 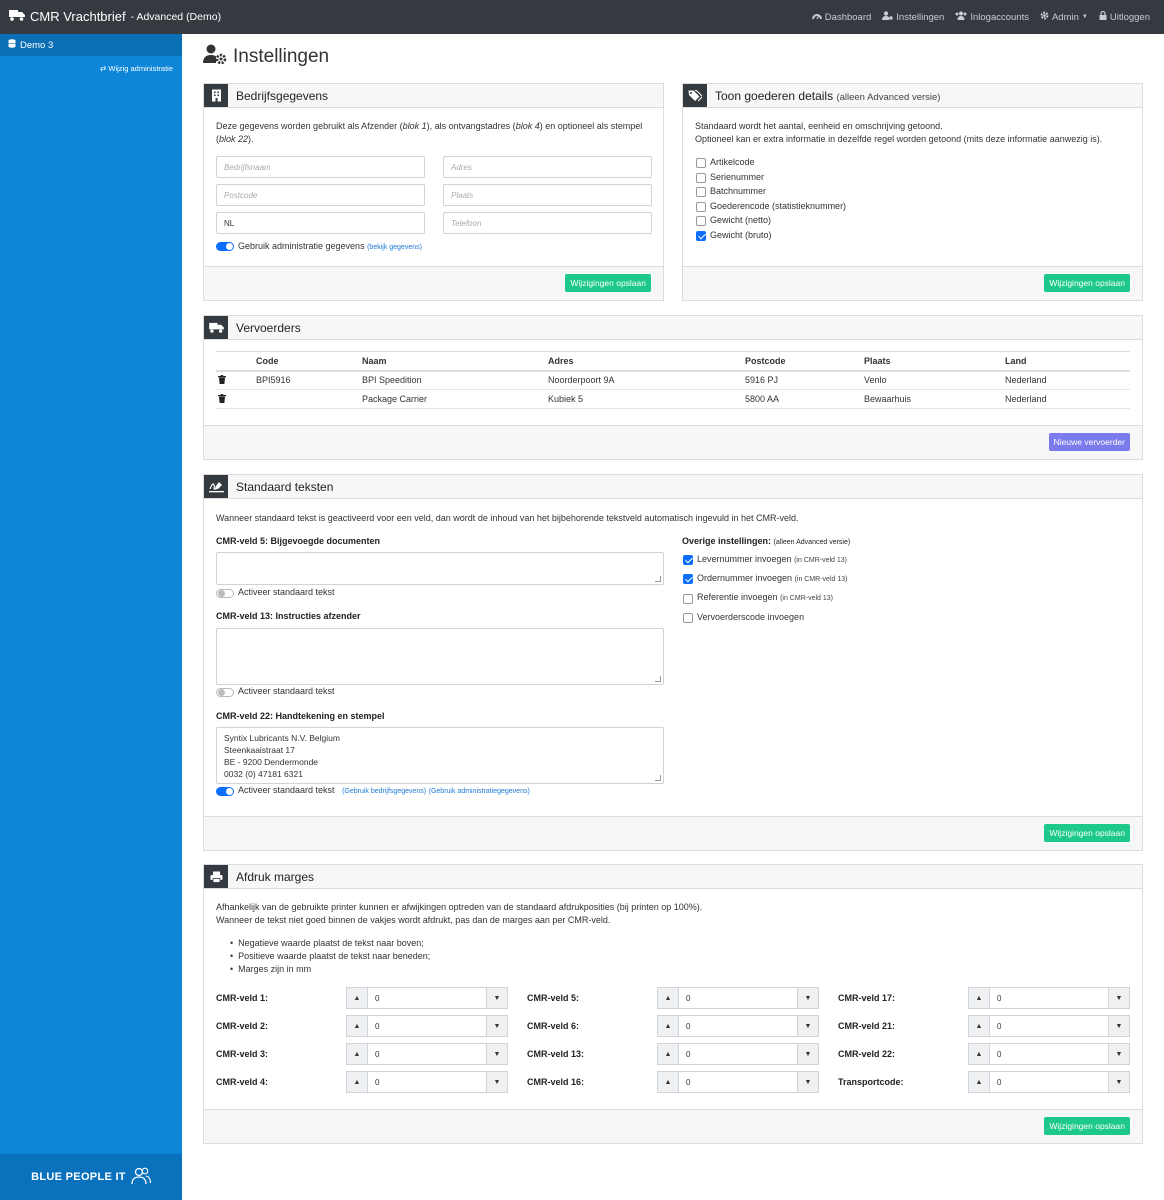 I want to click on margin-stepper-veld2: ▲ 0 ▼, so click(x=427, y=1026).